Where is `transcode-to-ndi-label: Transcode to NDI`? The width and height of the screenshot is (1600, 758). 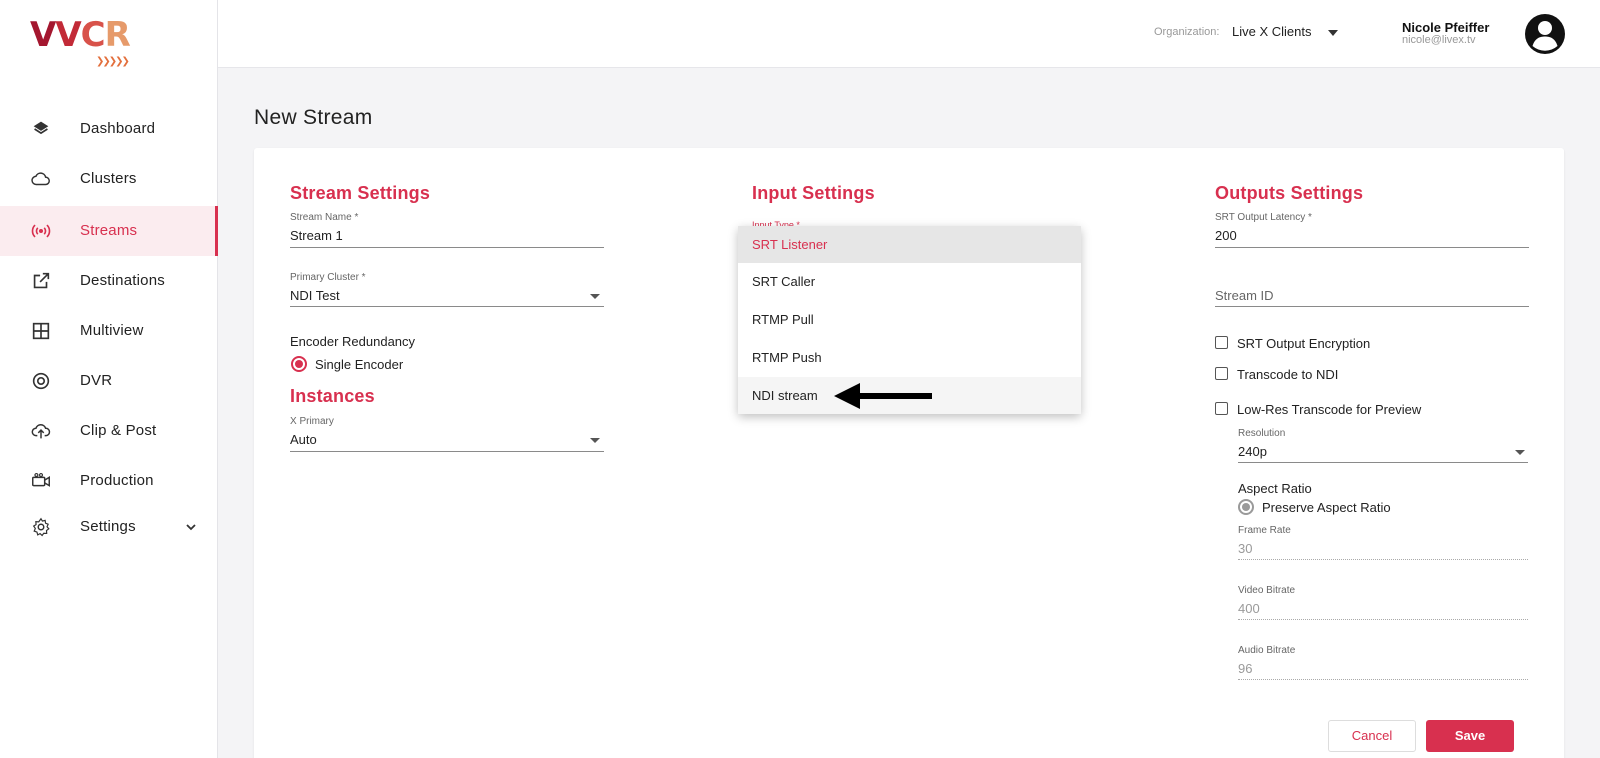
transcode-to-ndi-label: Transcode to NDI is located at coordinates (1288, 374).